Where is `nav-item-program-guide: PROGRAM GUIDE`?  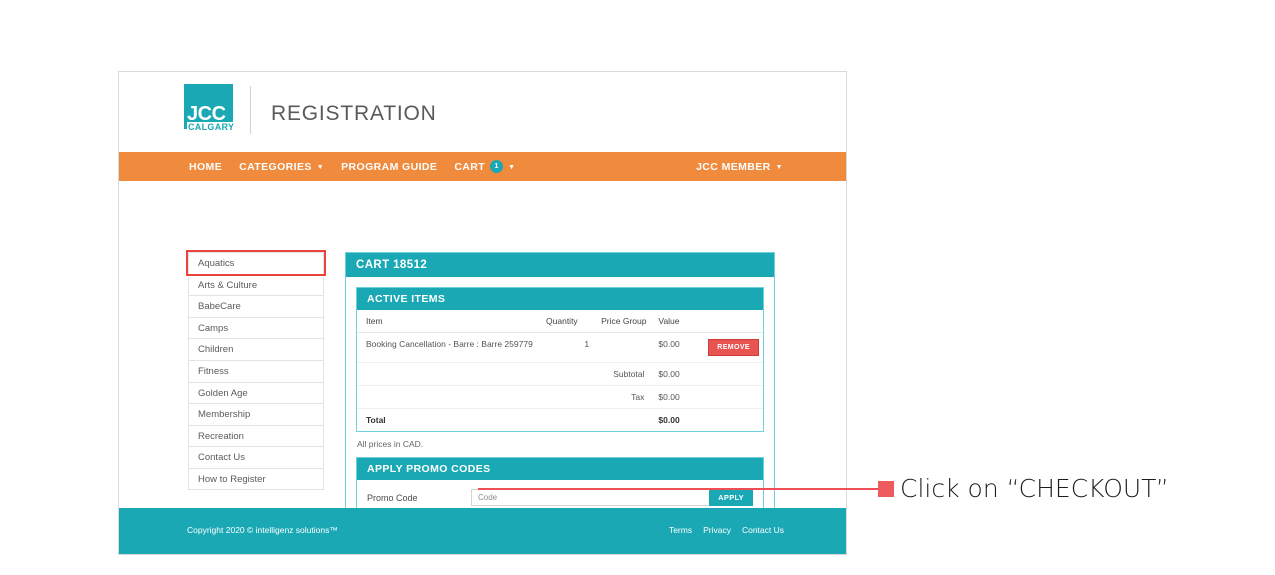
nav-item-program-guide: PROGRAM GUIDE is located at coordinates (389, 167).